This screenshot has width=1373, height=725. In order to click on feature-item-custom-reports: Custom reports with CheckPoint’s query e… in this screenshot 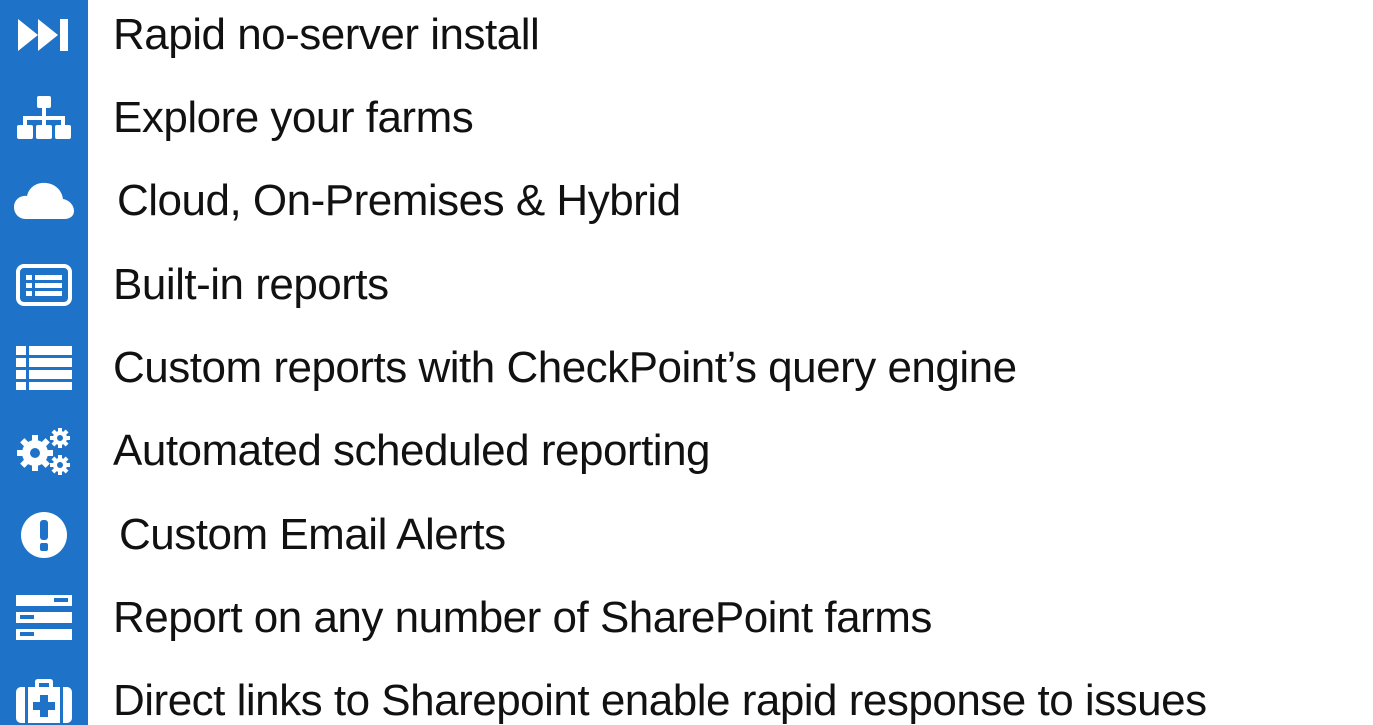, I will do `click(686, 368)`.